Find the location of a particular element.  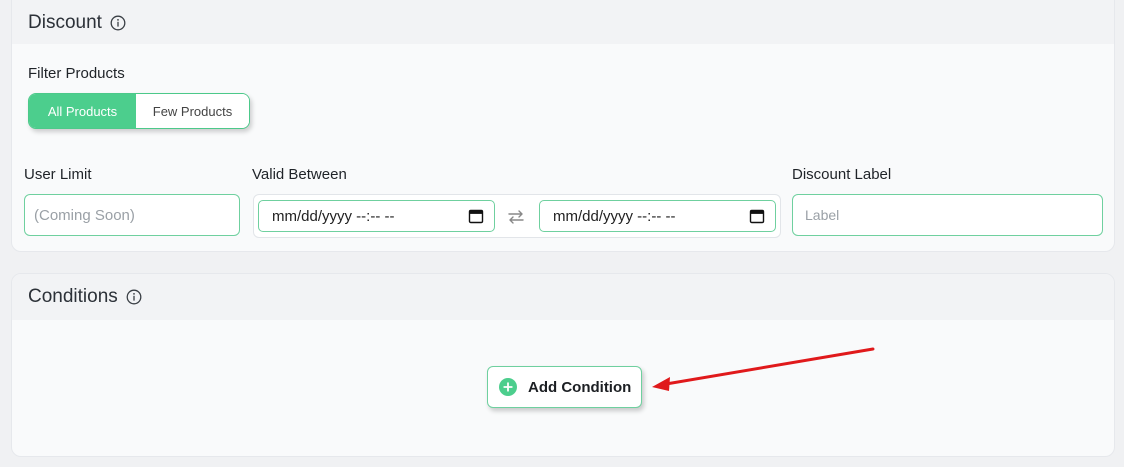

end-date-input: mm/dd/yyyy --:-- -- is located at coordinates (657, 216).